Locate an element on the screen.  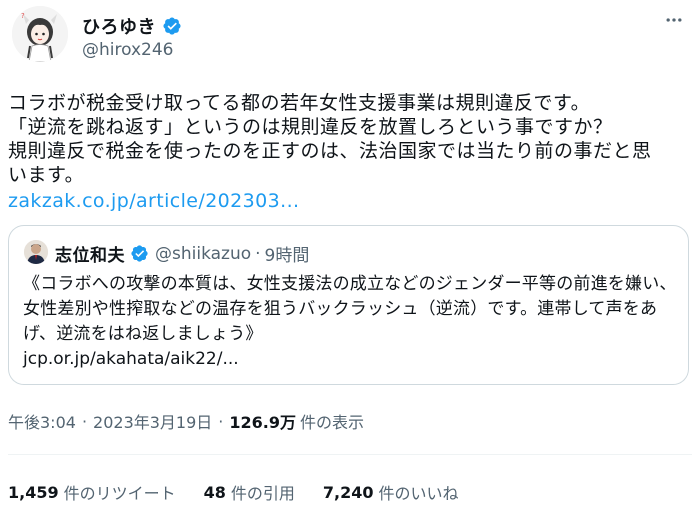
quotes-count: 48 is located at coordinates (214, 492).